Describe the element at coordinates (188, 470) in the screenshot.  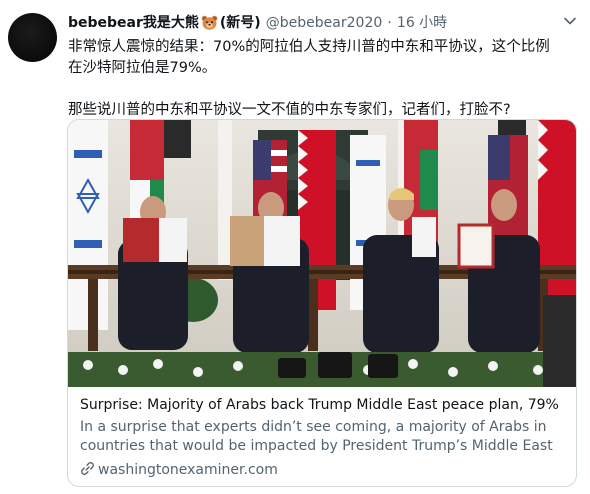
I see `card-domain-text: washingtonexaminer.com` at that location.